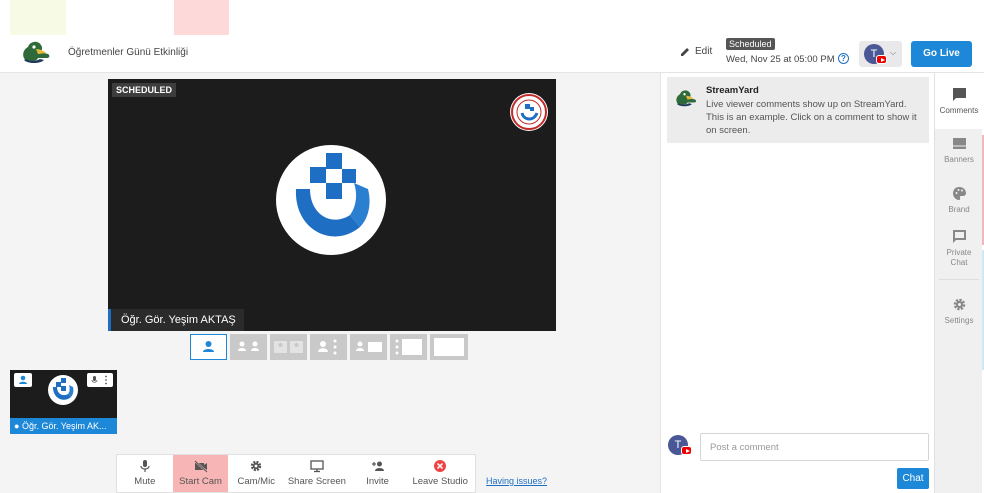 The image size is (984, 493). What do you see at coordinates (200, 473) in the screenshot?
I see `start-cam-button: Start Cam` at bounding box center [200, 473].